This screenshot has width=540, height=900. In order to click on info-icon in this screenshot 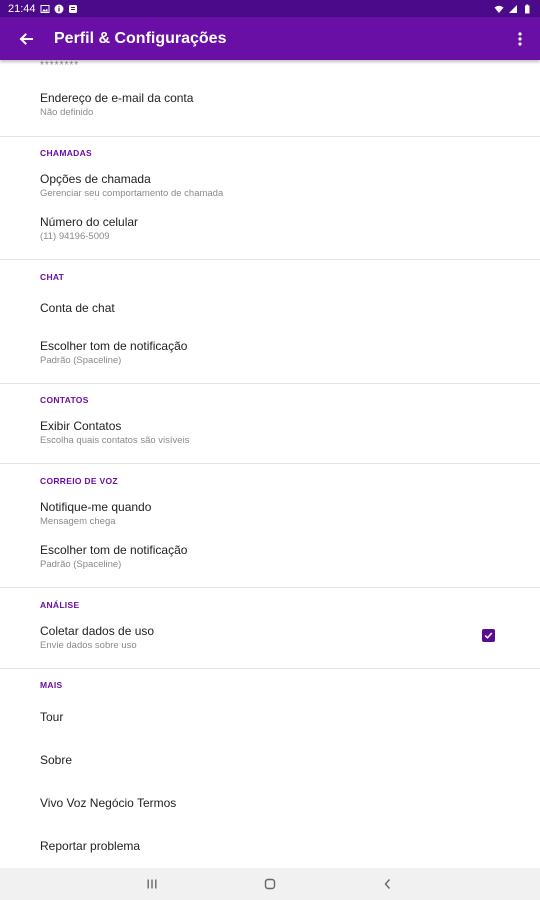, I will do `click(59, 8)`.